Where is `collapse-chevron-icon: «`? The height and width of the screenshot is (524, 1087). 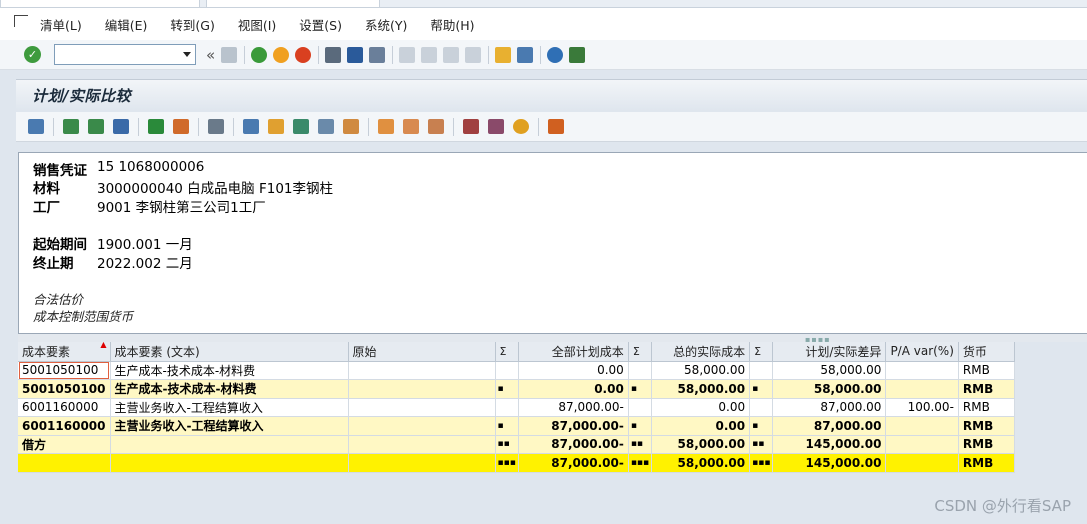 collapse-chevron-icon: « is located at coordinates (210, 55).